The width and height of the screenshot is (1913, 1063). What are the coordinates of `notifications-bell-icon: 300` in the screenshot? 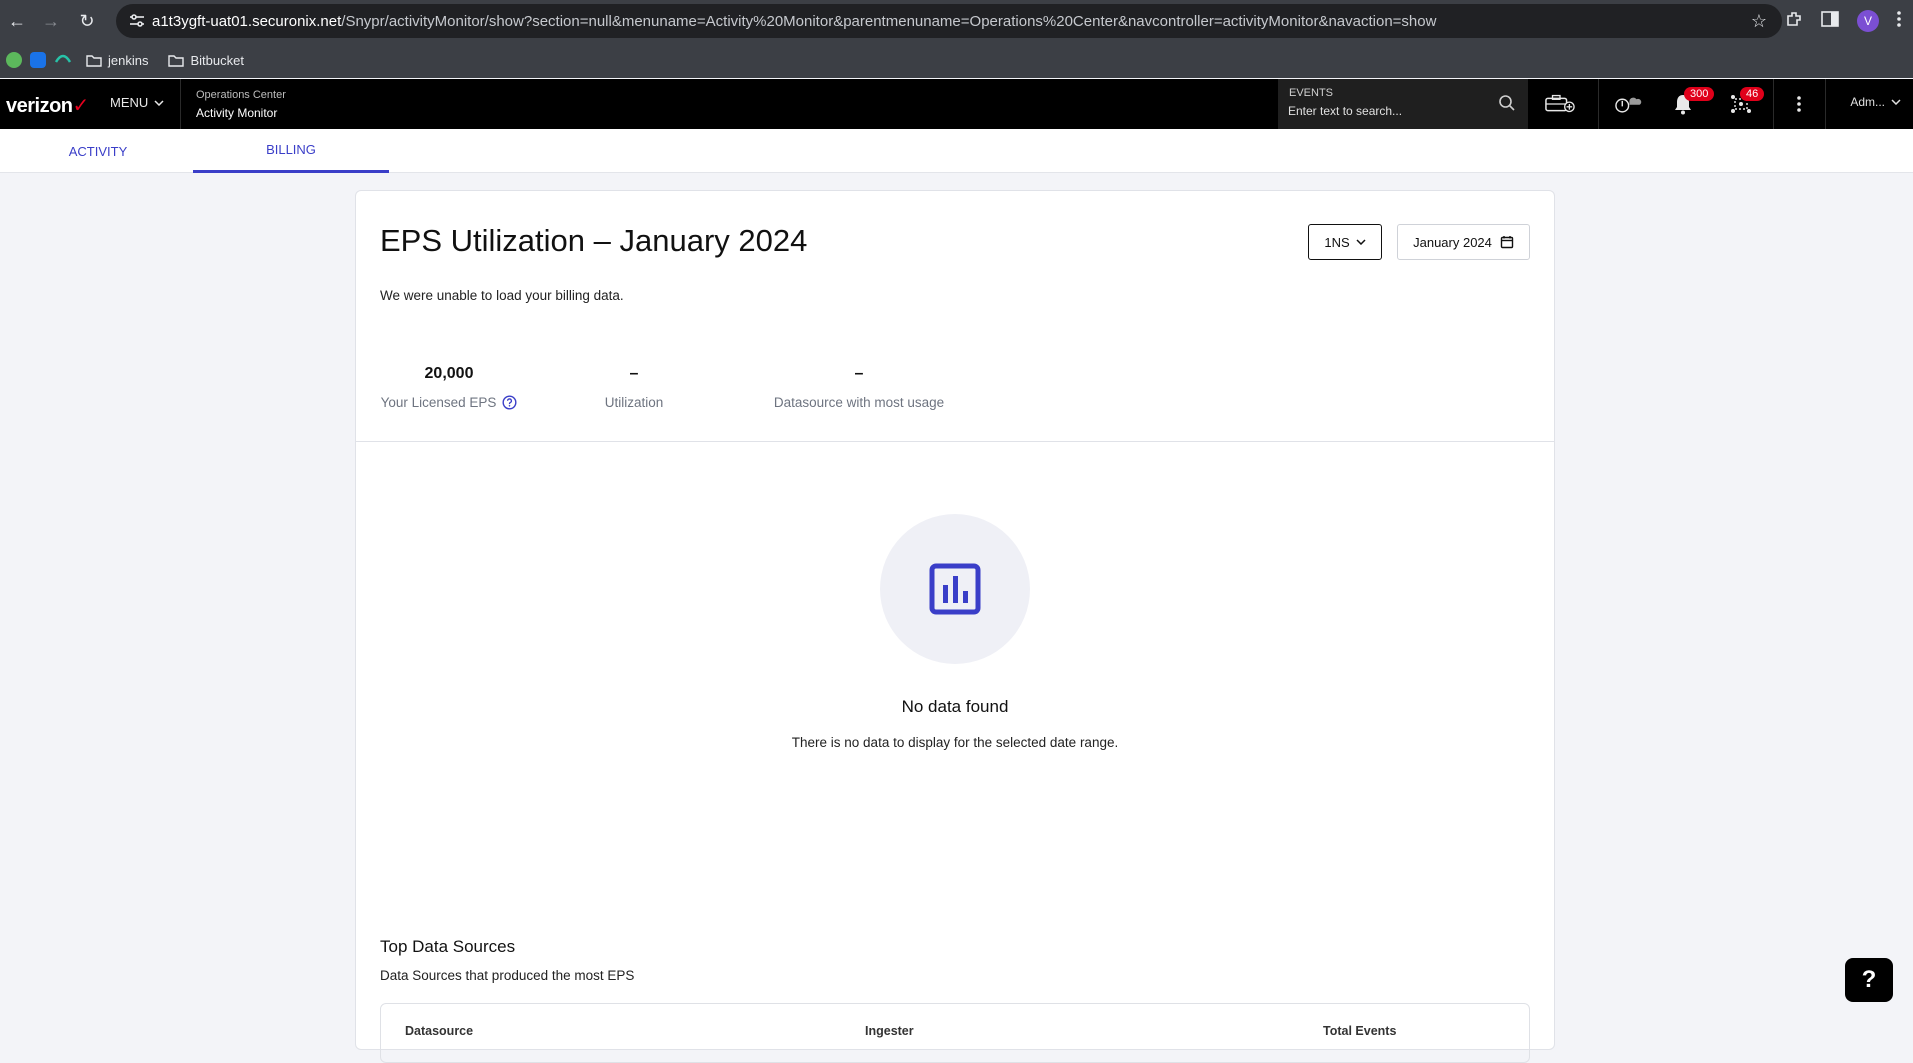 It's located at (1691, 102).